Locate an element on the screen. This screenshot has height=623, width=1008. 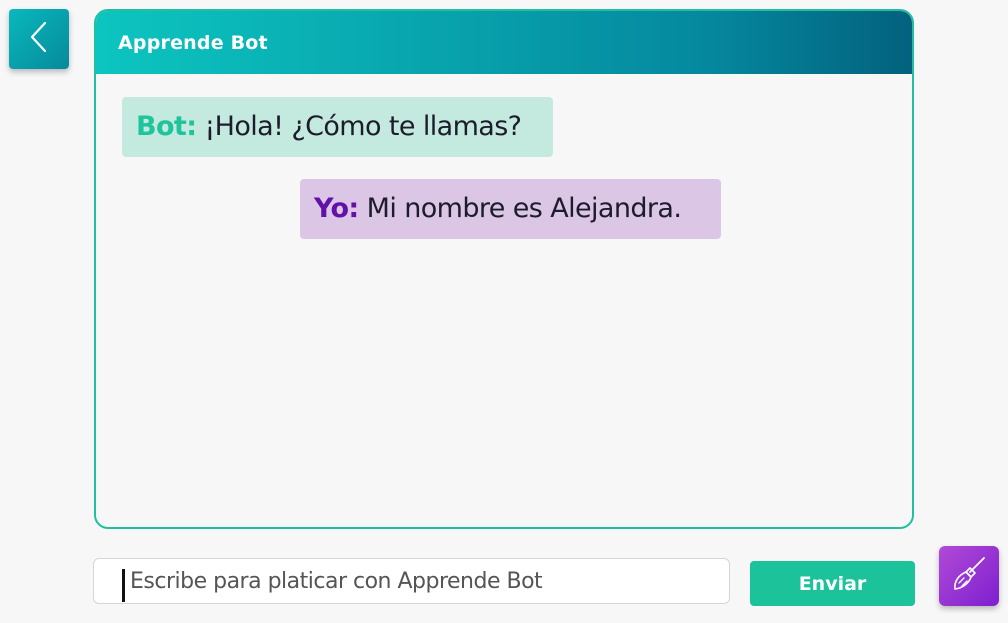
chat-title: Apprende Bot is located at coordinates (193, 42).